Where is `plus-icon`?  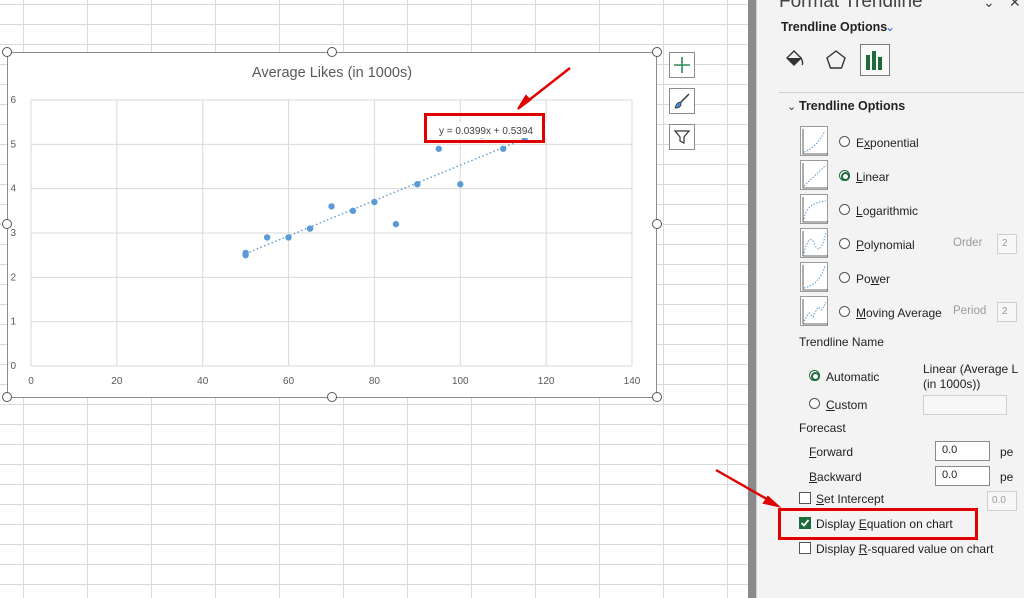 plus-icon is located at coordinates (682, 65).